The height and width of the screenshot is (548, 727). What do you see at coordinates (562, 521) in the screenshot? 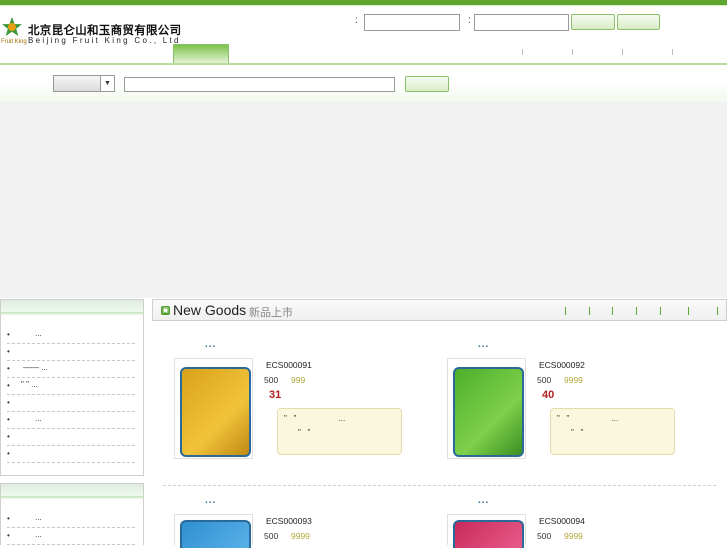
I see `product-sku: ECS000094` at bounding box center [562, 521].